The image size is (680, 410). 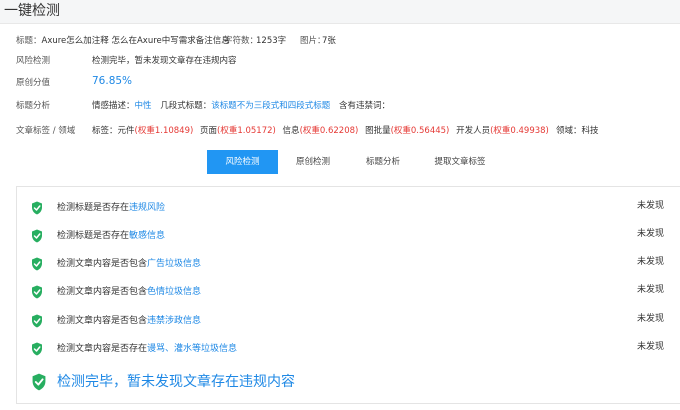 I want to click on title-label: 标题：, so click(x=29, y=41).